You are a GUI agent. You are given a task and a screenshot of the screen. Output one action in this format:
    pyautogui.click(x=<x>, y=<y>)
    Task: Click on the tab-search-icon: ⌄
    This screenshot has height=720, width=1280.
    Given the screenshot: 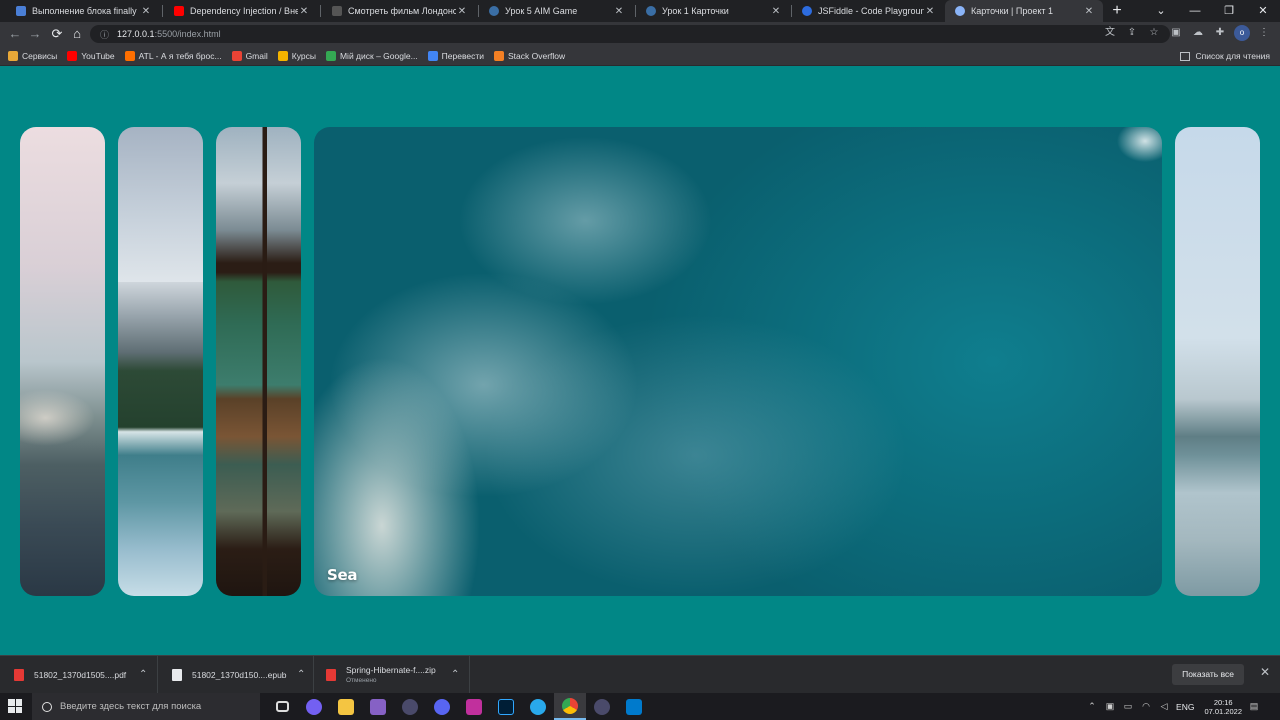 What is the action you would take?
    pyautogui.click(x=1161, y=11)
    